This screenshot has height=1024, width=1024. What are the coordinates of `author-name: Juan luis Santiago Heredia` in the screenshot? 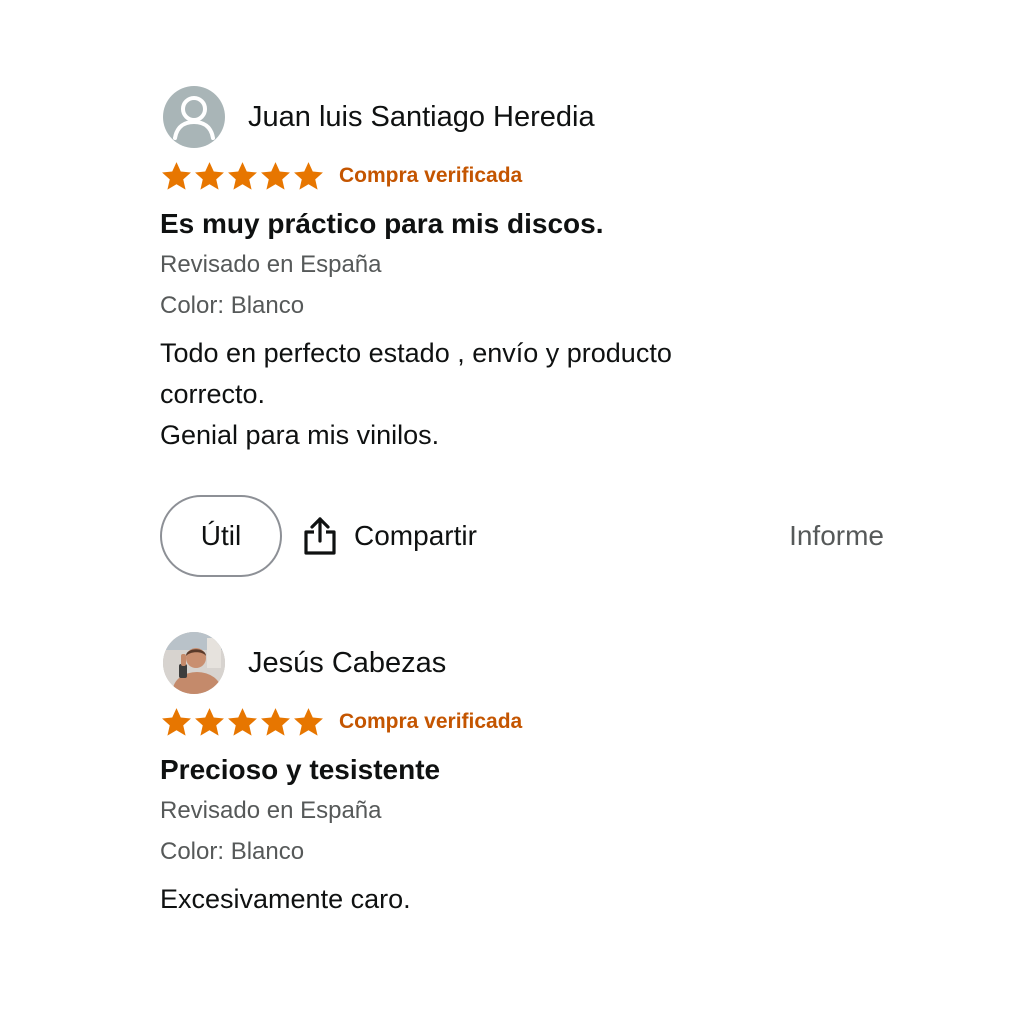 It's located at (421, 116).